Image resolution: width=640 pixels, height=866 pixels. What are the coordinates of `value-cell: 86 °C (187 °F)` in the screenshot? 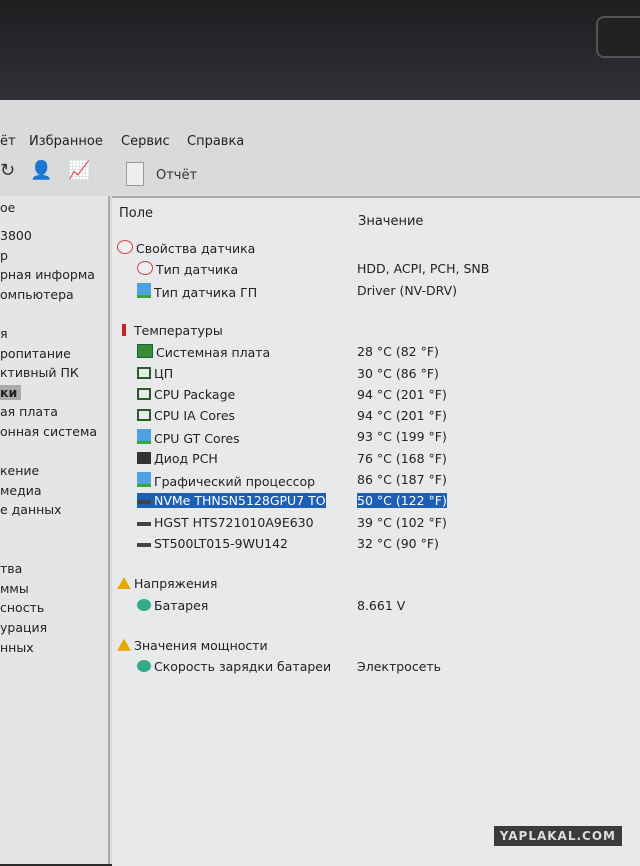 It's located at (402, 479).